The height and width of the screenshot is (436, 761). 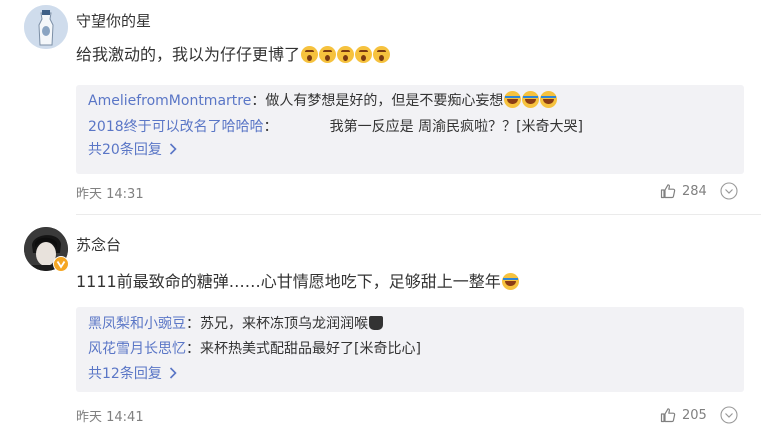 What do you see at coordinates (98, 244) in the screenshot?
I see `comment-username: 苏念台` at bounding box center [98, 244].